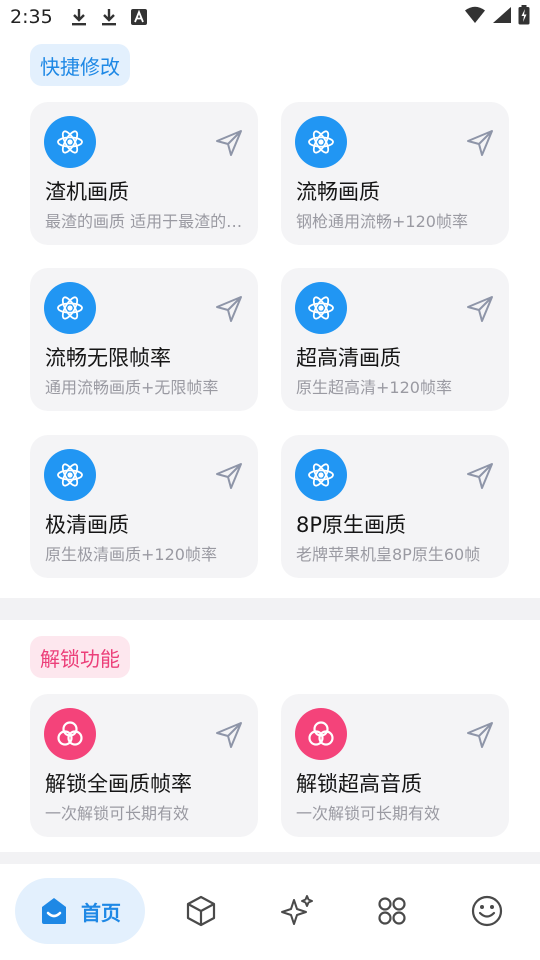 The height and width of the screenshot is (960, 540). I want to click on quality-card-ultra-hd: 超高清画质 原生超高清+120帧率, so click(395, 339).